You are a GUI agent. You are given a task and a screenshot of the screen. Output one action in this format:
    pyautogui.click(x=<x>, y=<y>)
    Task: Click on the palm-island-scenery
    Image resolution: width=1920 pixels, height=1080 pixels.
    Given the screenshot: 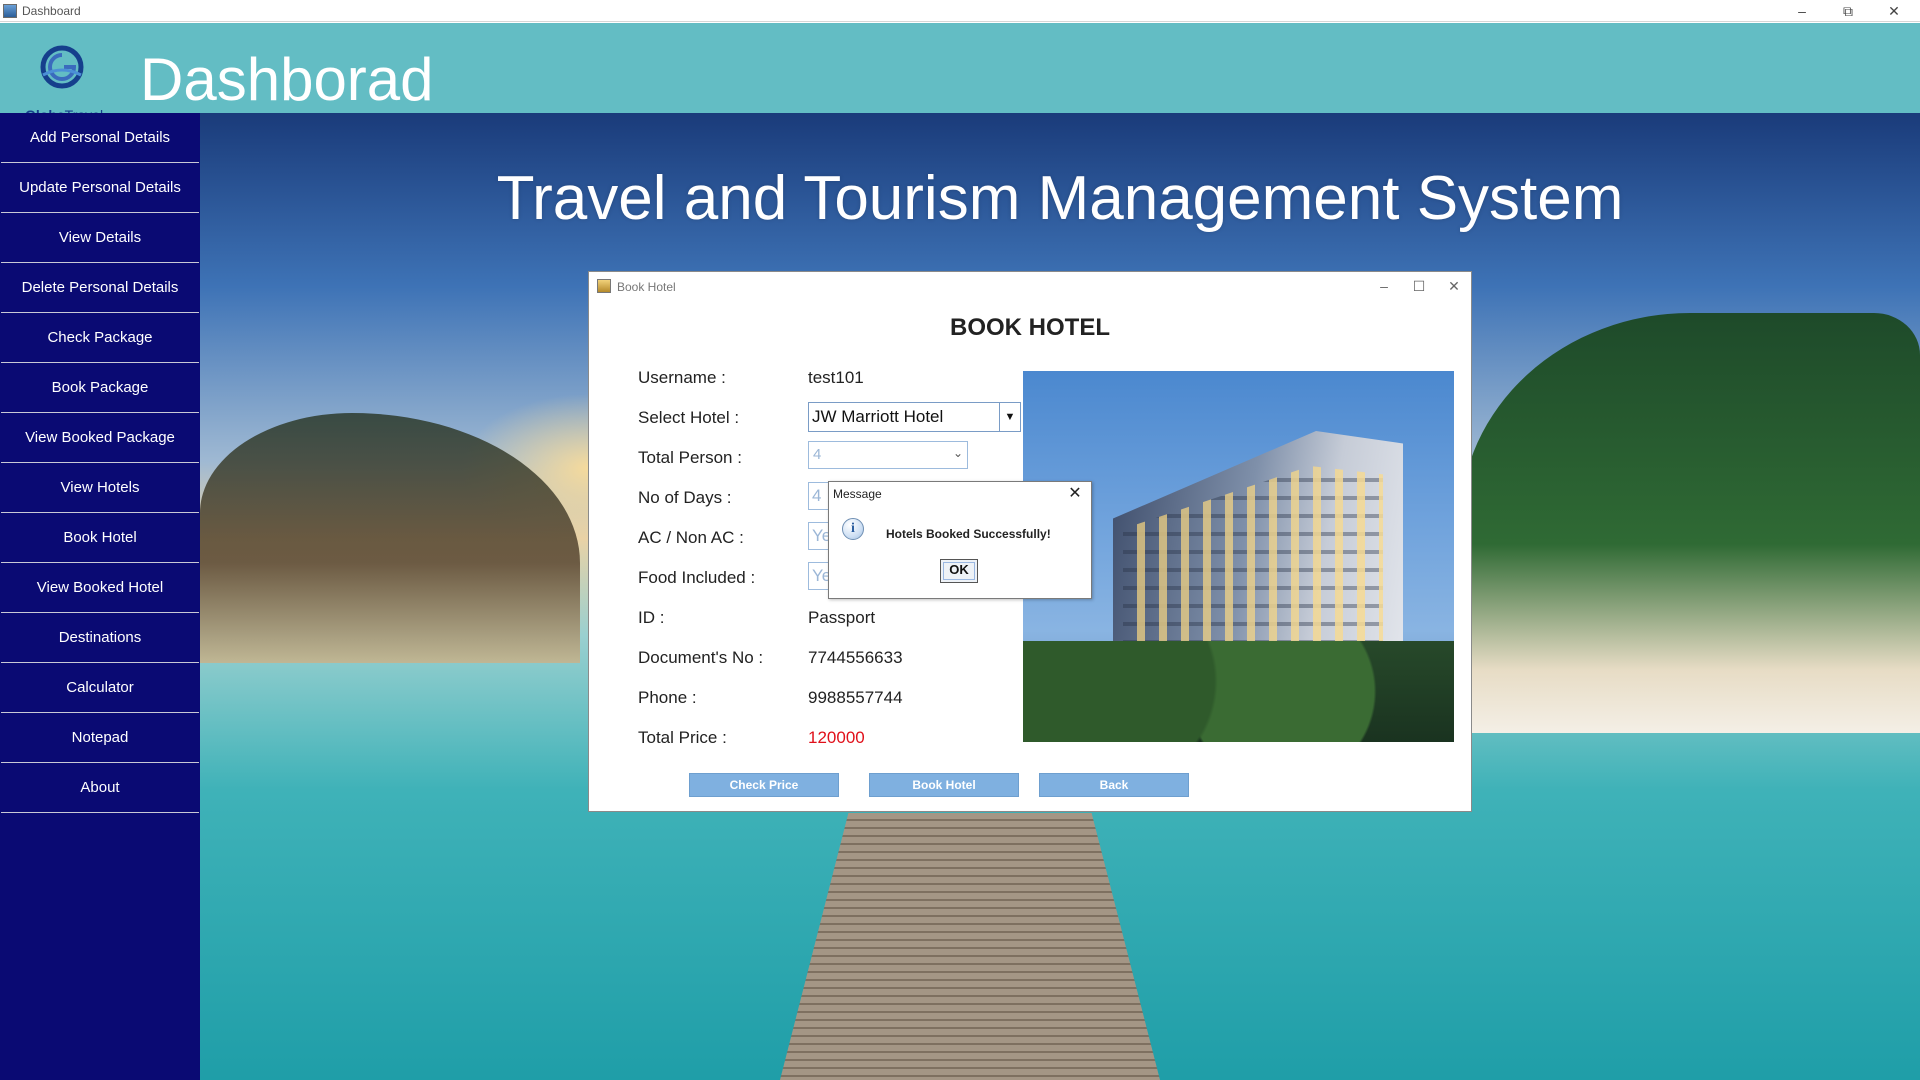 What is the action you would take?
    pyautogui.click(x=1690, y=523)
    